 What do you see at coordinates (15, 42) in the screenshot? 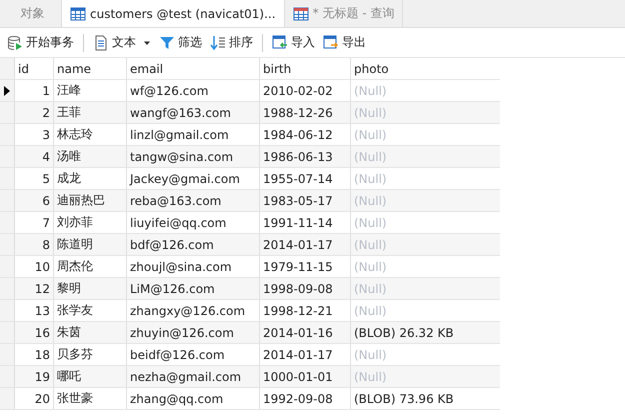
I see `database-icon` at bounding box center [15, 42].